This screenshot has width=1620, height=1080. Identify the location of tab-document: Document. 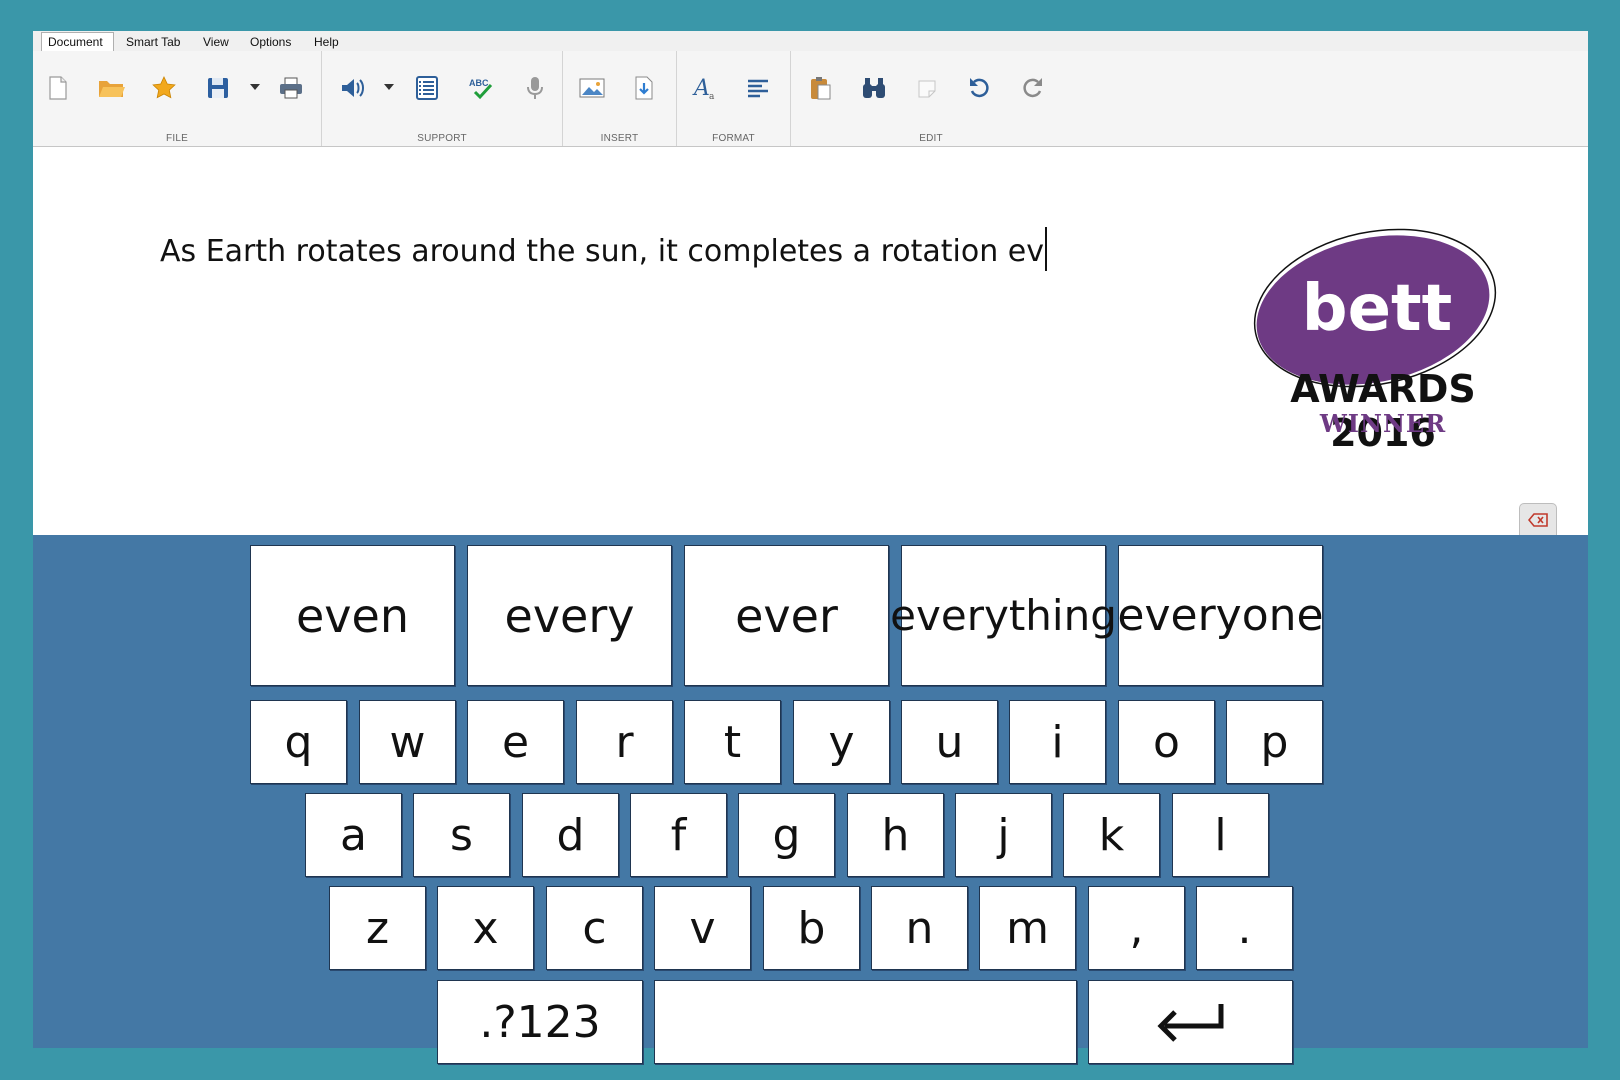
(77, 41).